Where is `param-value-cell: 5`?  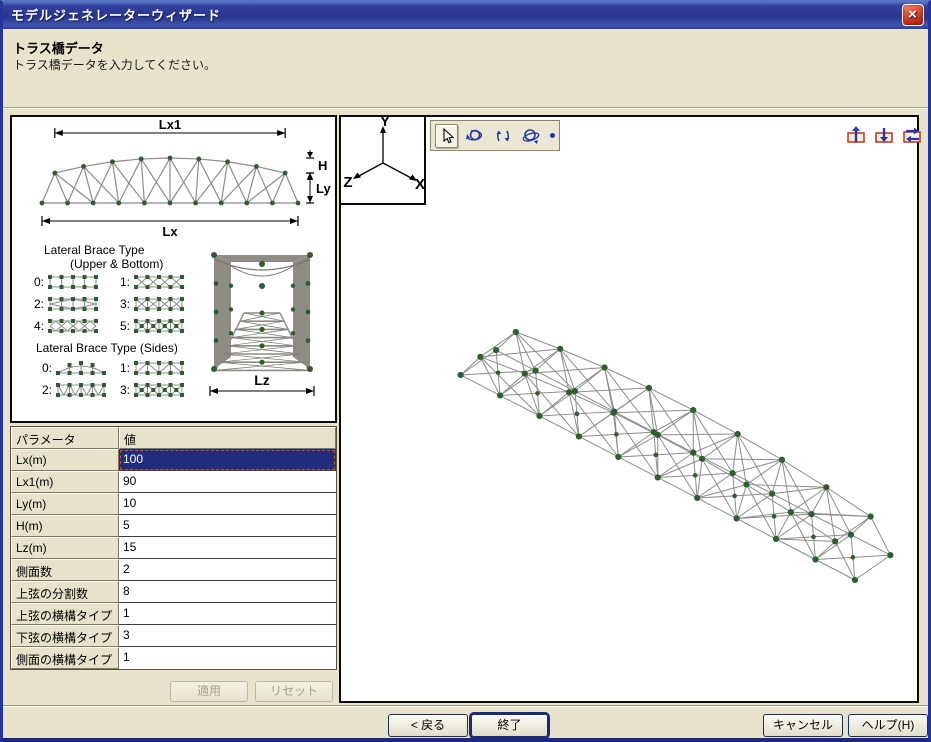 param-value-cell: 5 is located at coordinates (227, 526).